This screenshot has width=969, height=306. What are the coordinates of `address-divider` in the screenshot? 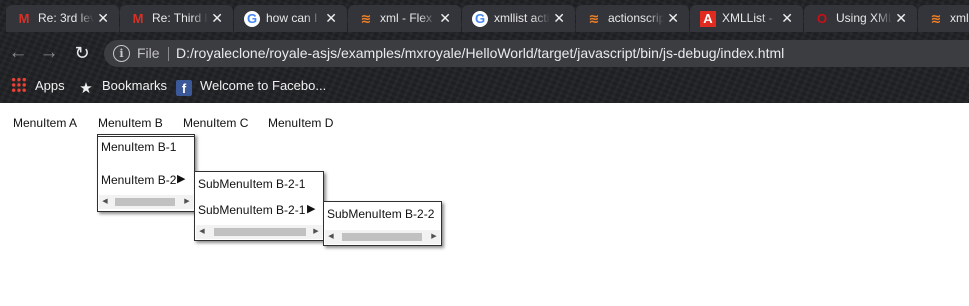 It's located at (168, 54).